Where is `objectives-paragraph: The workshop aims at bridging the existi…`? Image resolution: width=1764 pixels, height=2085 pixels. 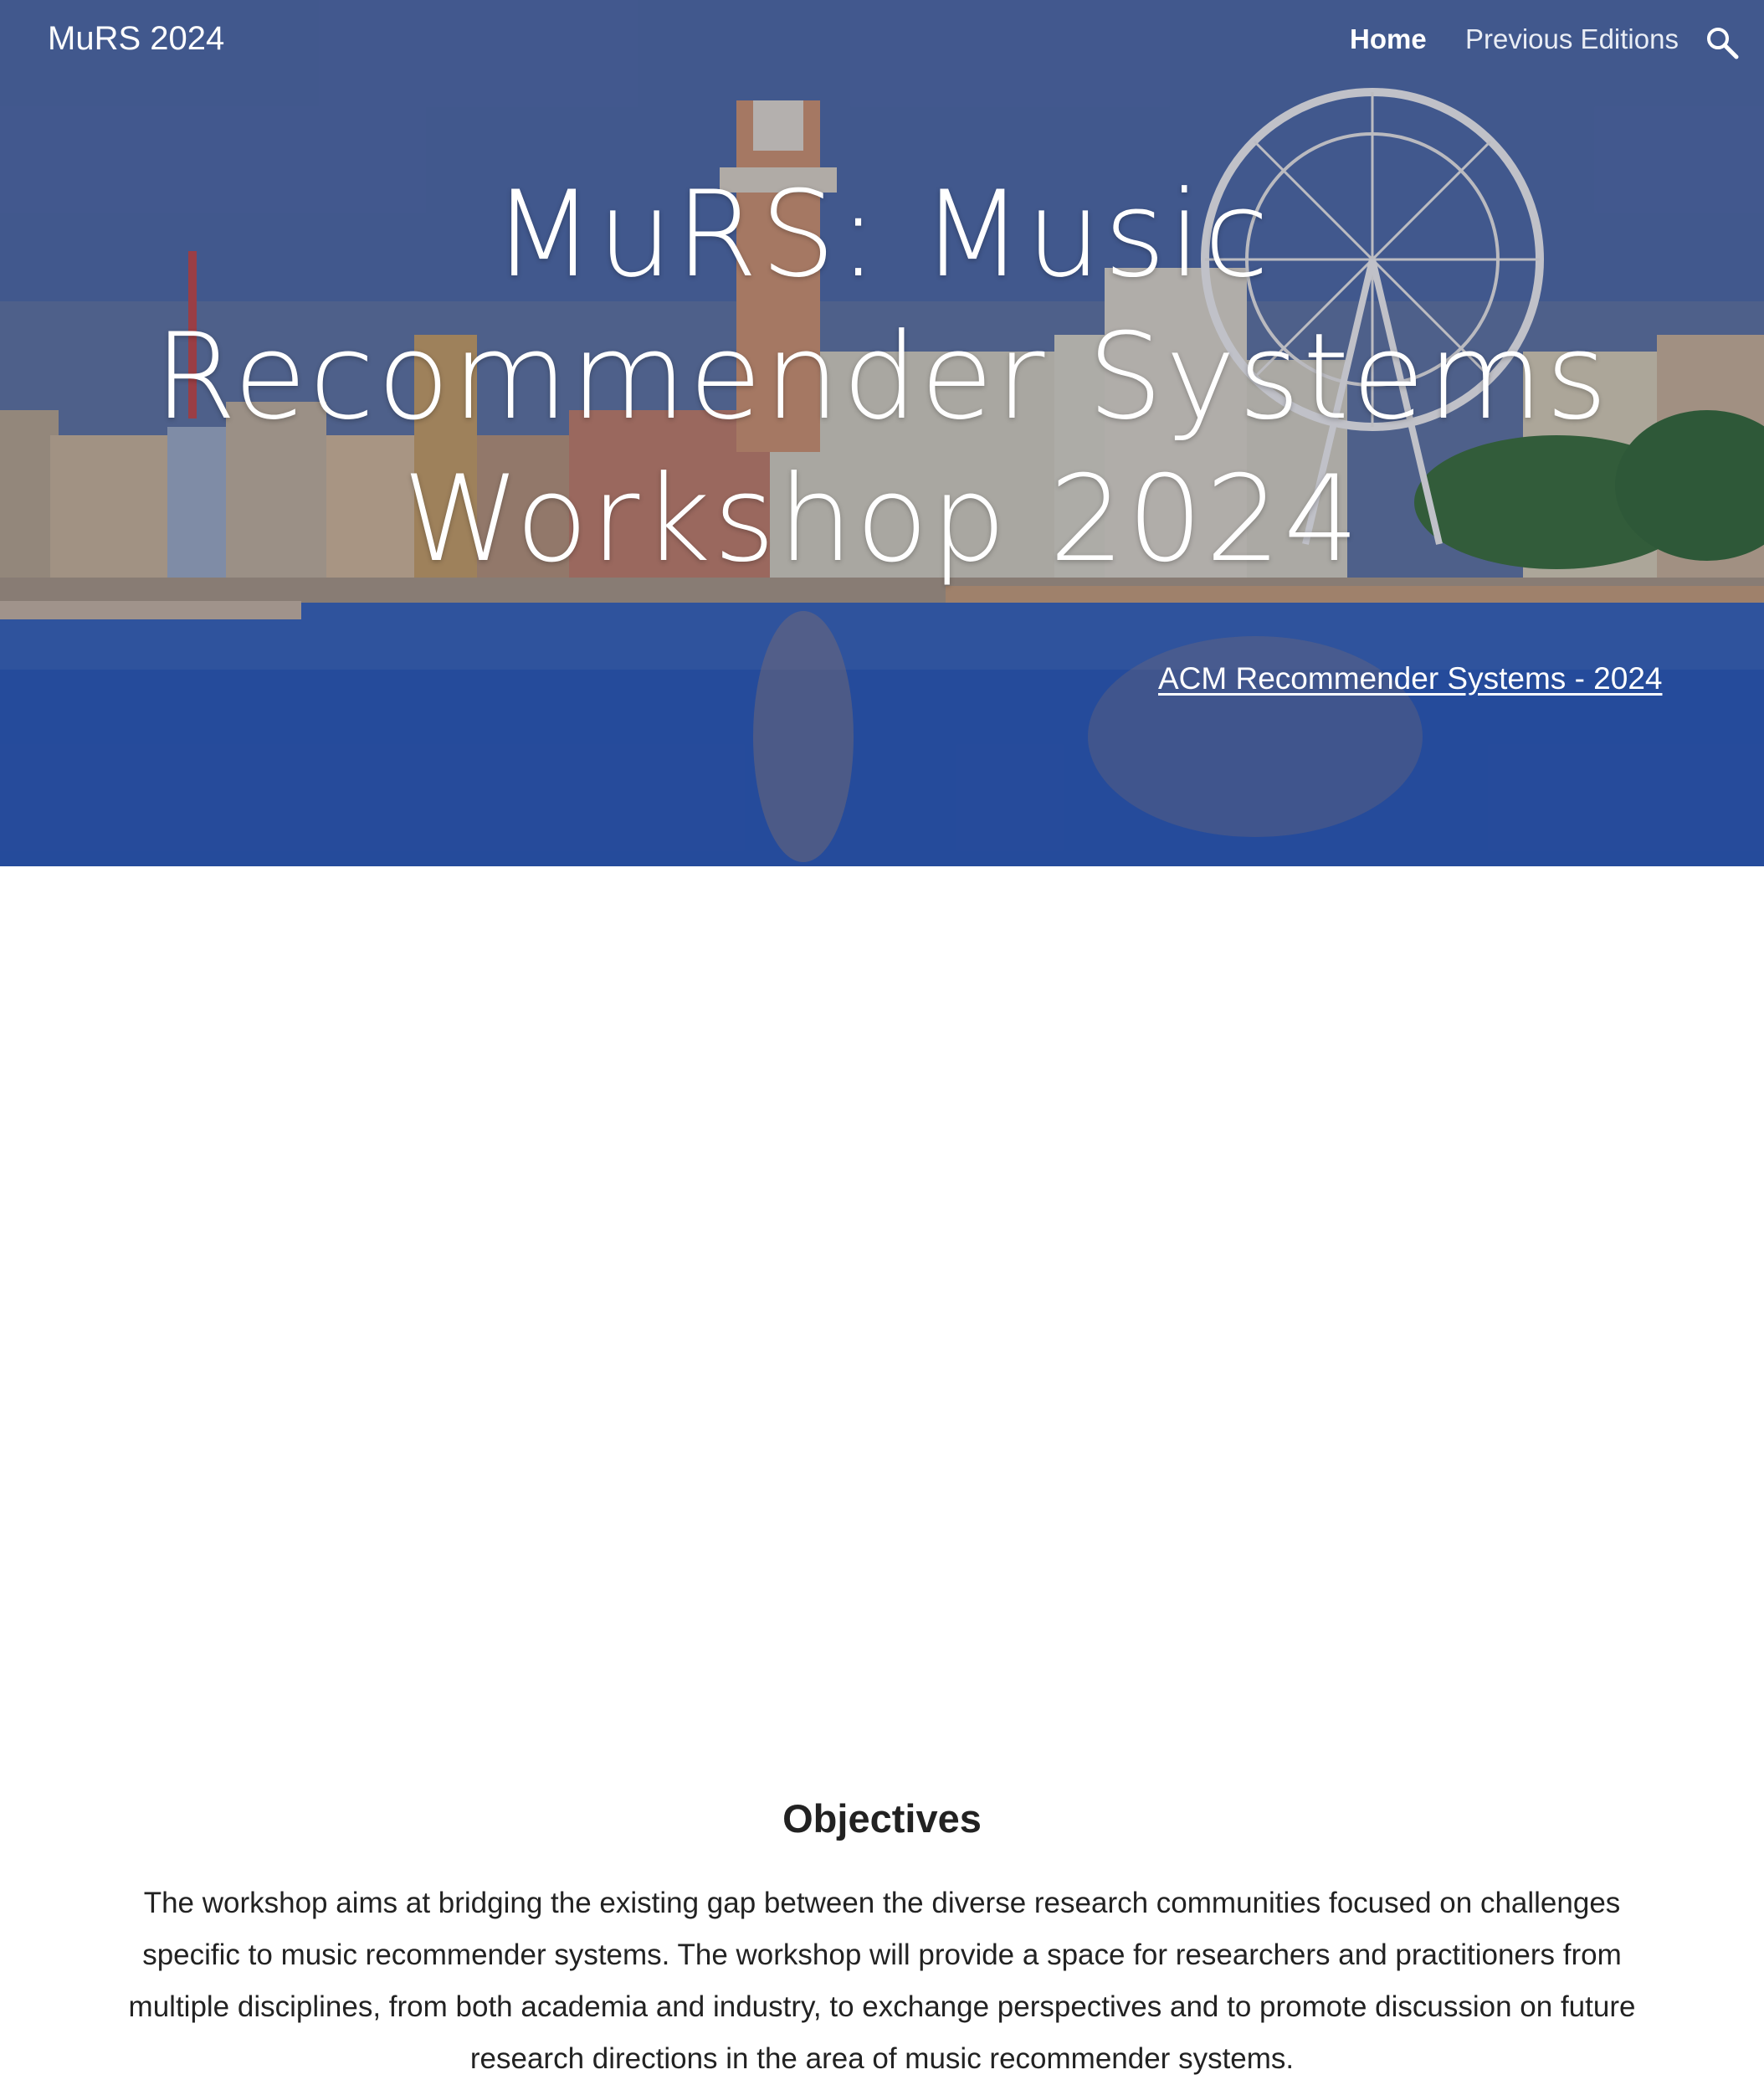 objectives-paragraph: The workshop aims at bridging the existi… is located at coordinates (882, 1981).